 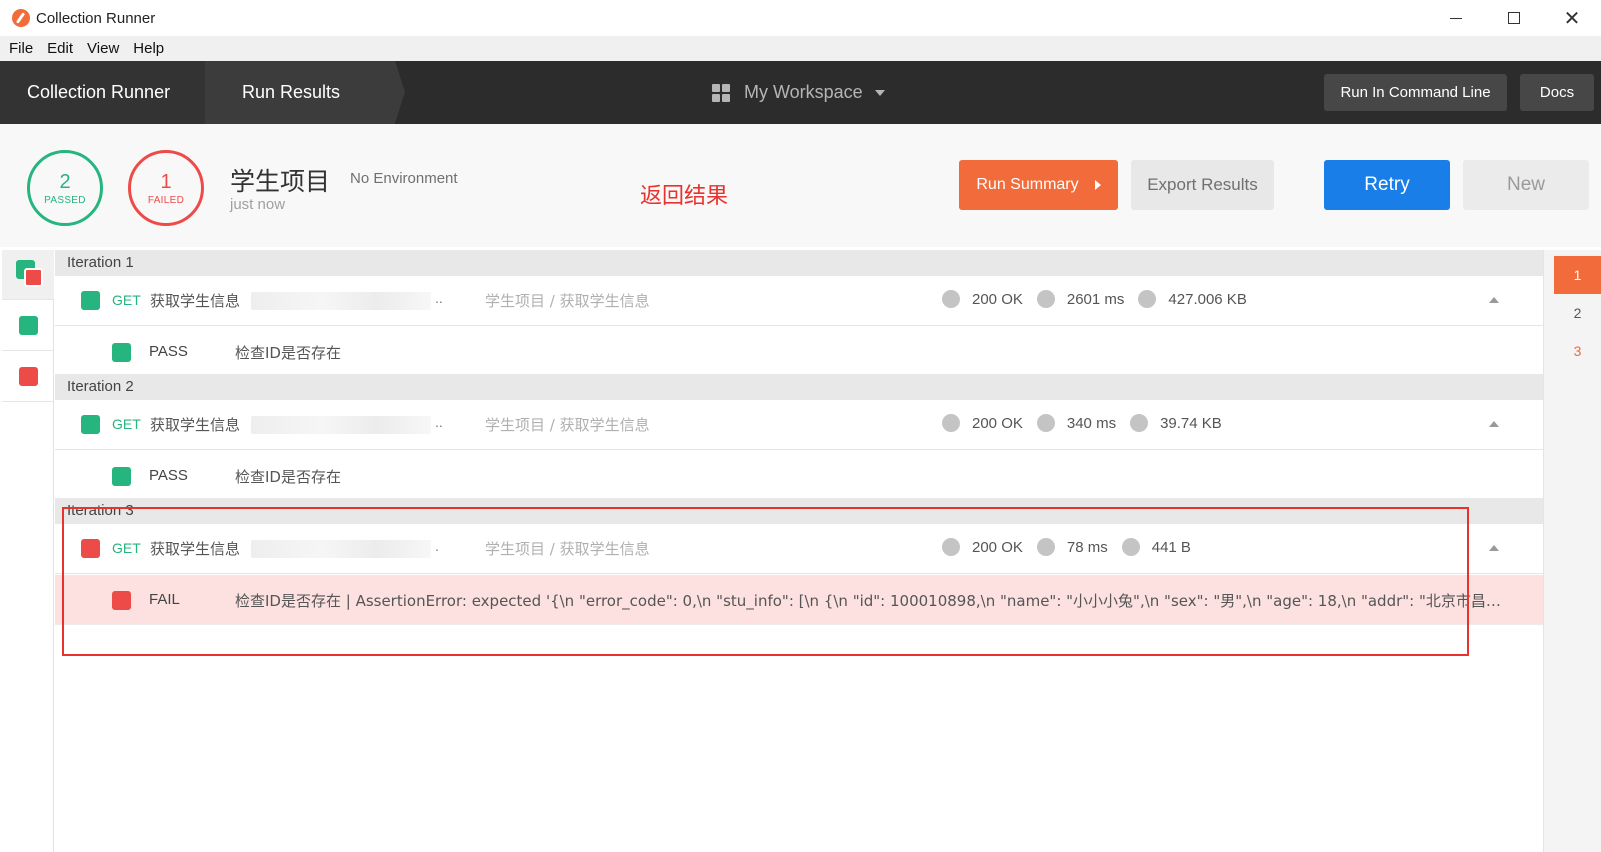 What do you see at coordinates (166, 181) in the screenshot?
I see `failed-count: 1` at bounding box center [166, 181].